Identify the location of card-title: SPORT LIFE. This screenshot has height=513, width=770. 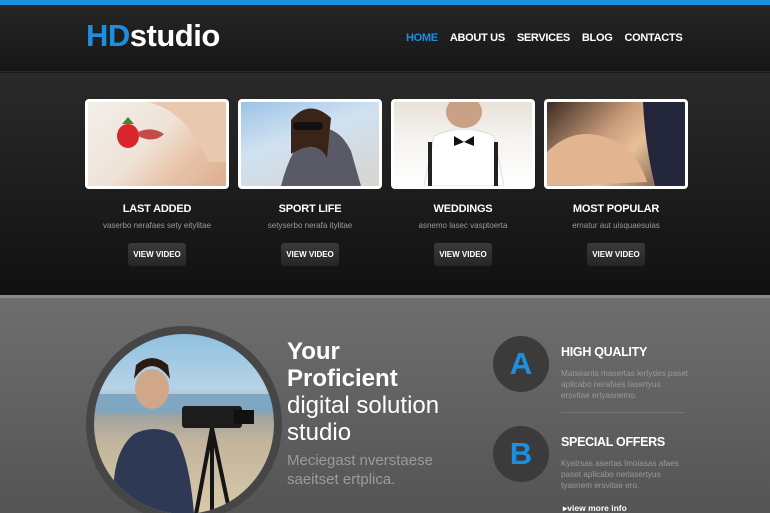
(310, 209).